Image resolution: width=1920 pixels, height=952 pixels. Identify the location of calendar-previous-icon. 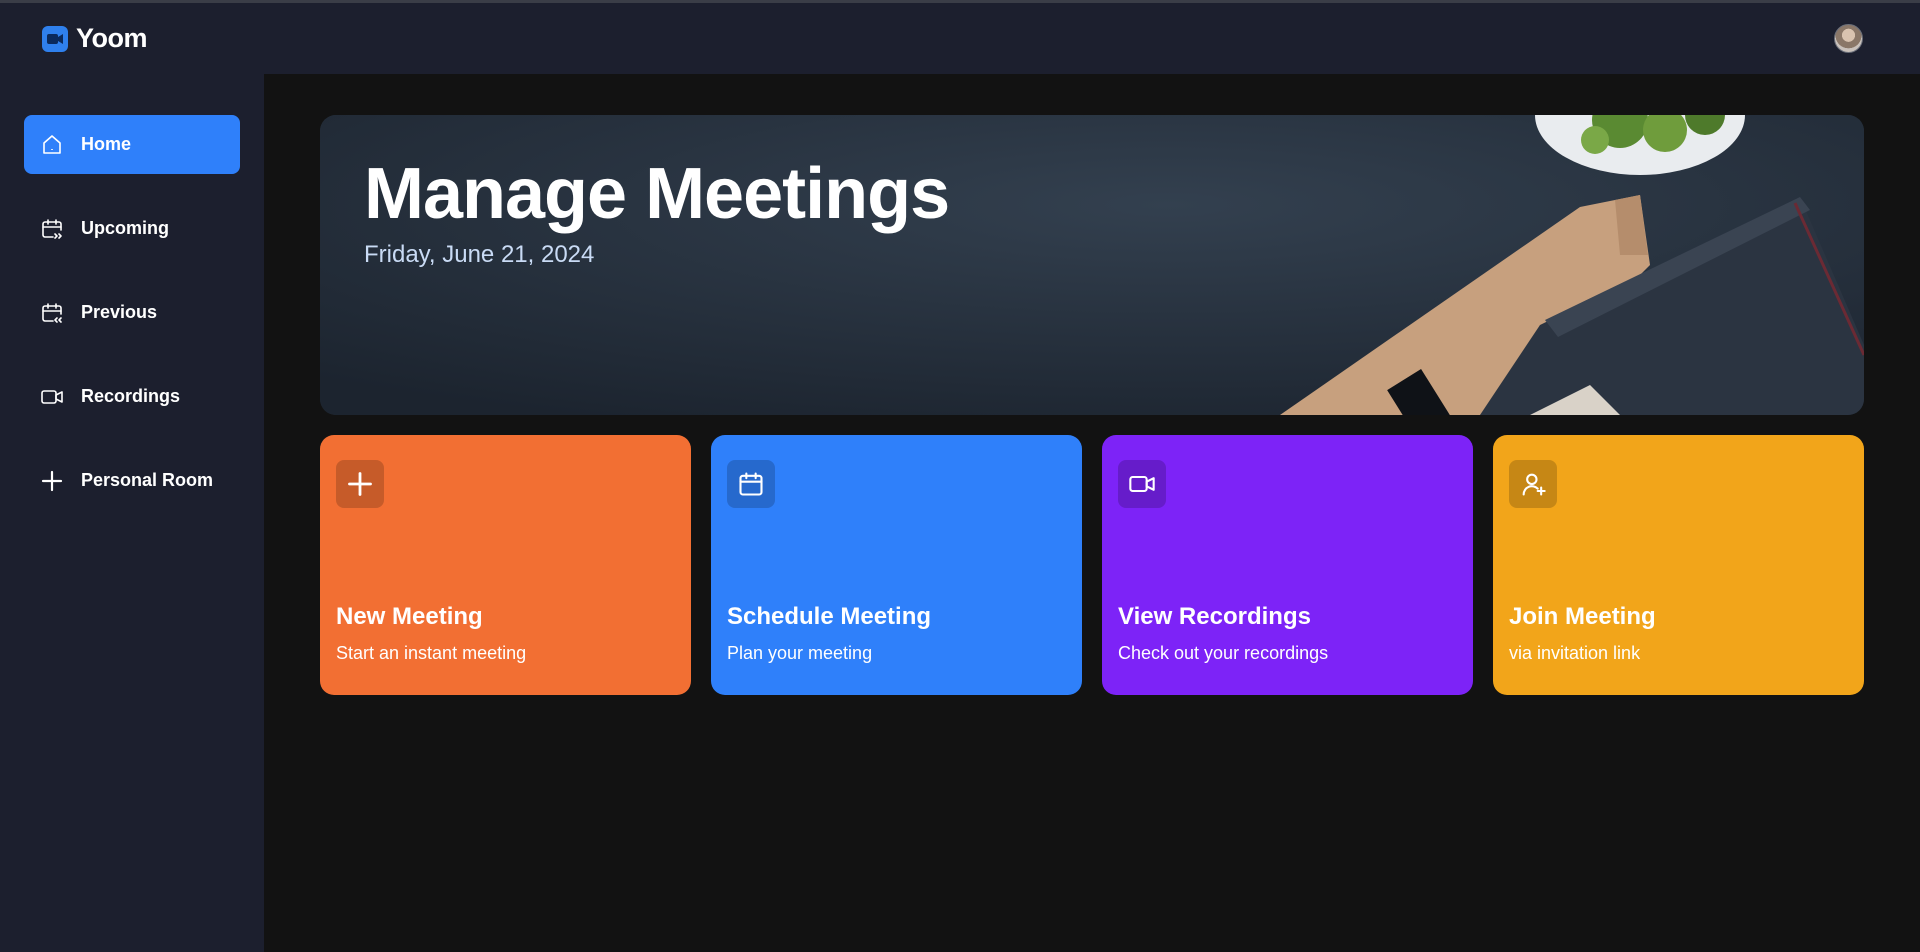
(52, 313).